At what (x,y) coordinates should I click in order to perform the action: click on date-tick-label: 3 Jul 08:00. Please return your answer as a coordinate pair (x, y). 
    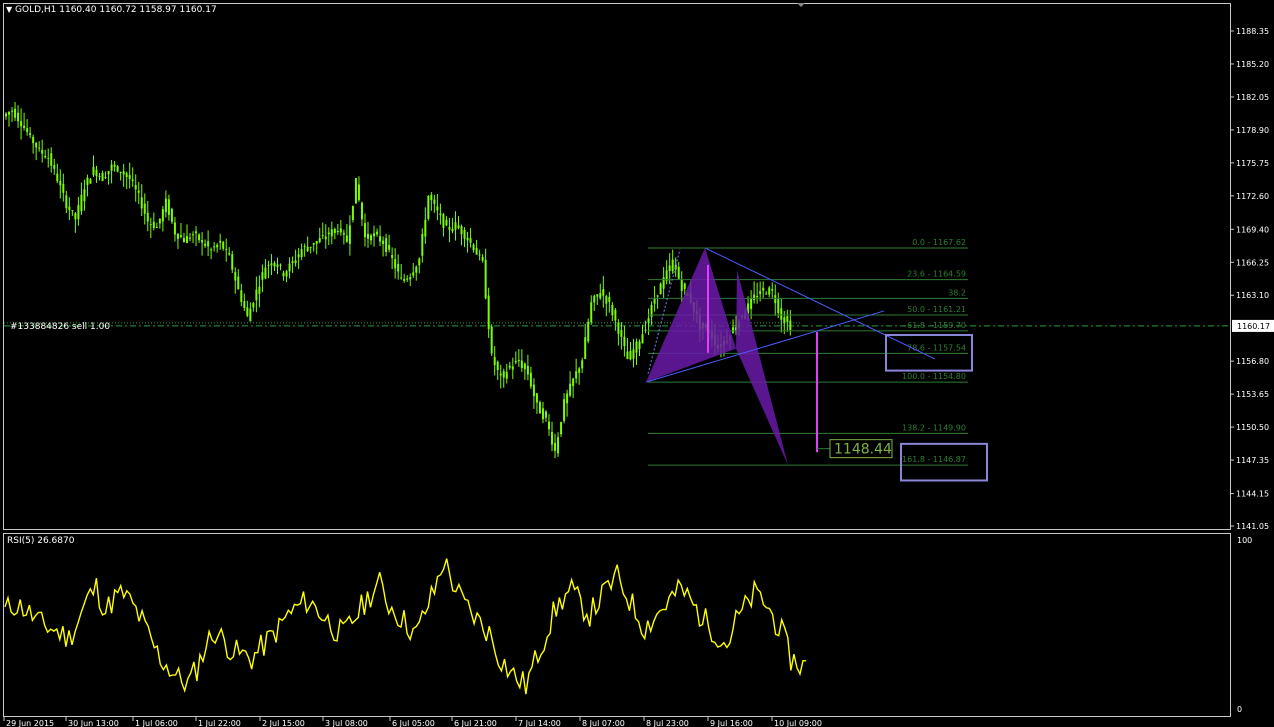
    Looking at the image, I should click on (346, 723).